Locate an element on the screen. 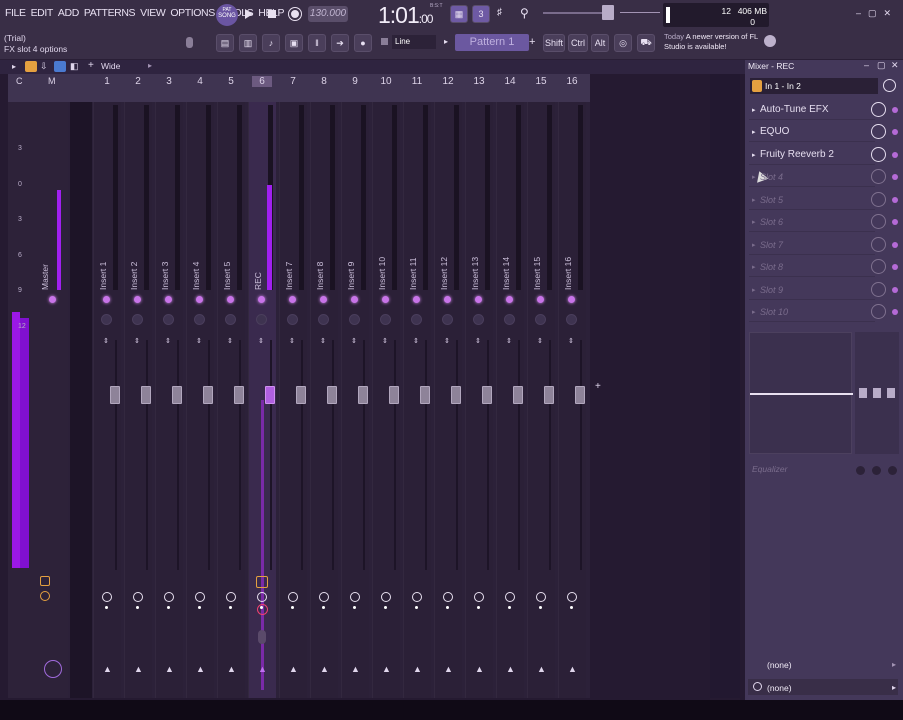 The image size is (903, 720). send-bottom-arrow-icon: ▸ is located at coordinates (894, 687).